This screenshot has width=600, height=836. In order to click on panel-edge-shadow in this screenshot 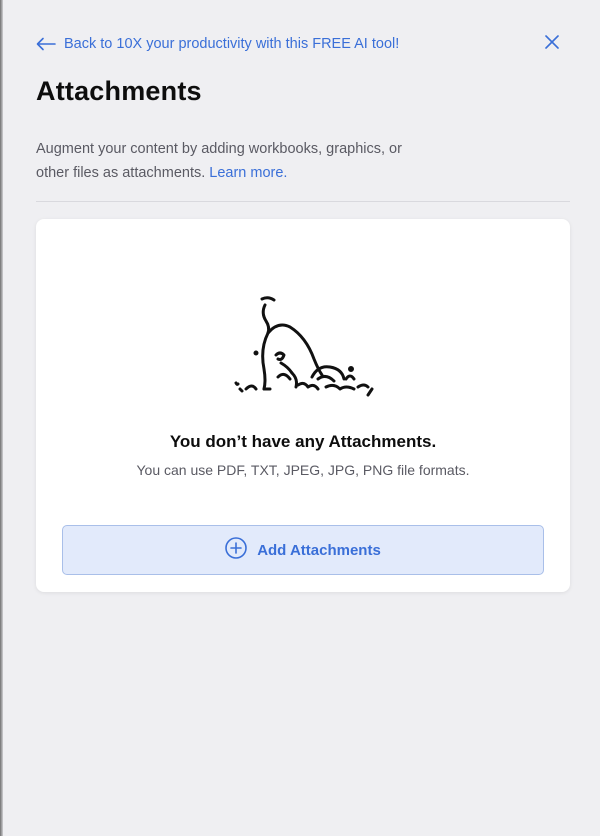, I will do `click(1, 418)`.